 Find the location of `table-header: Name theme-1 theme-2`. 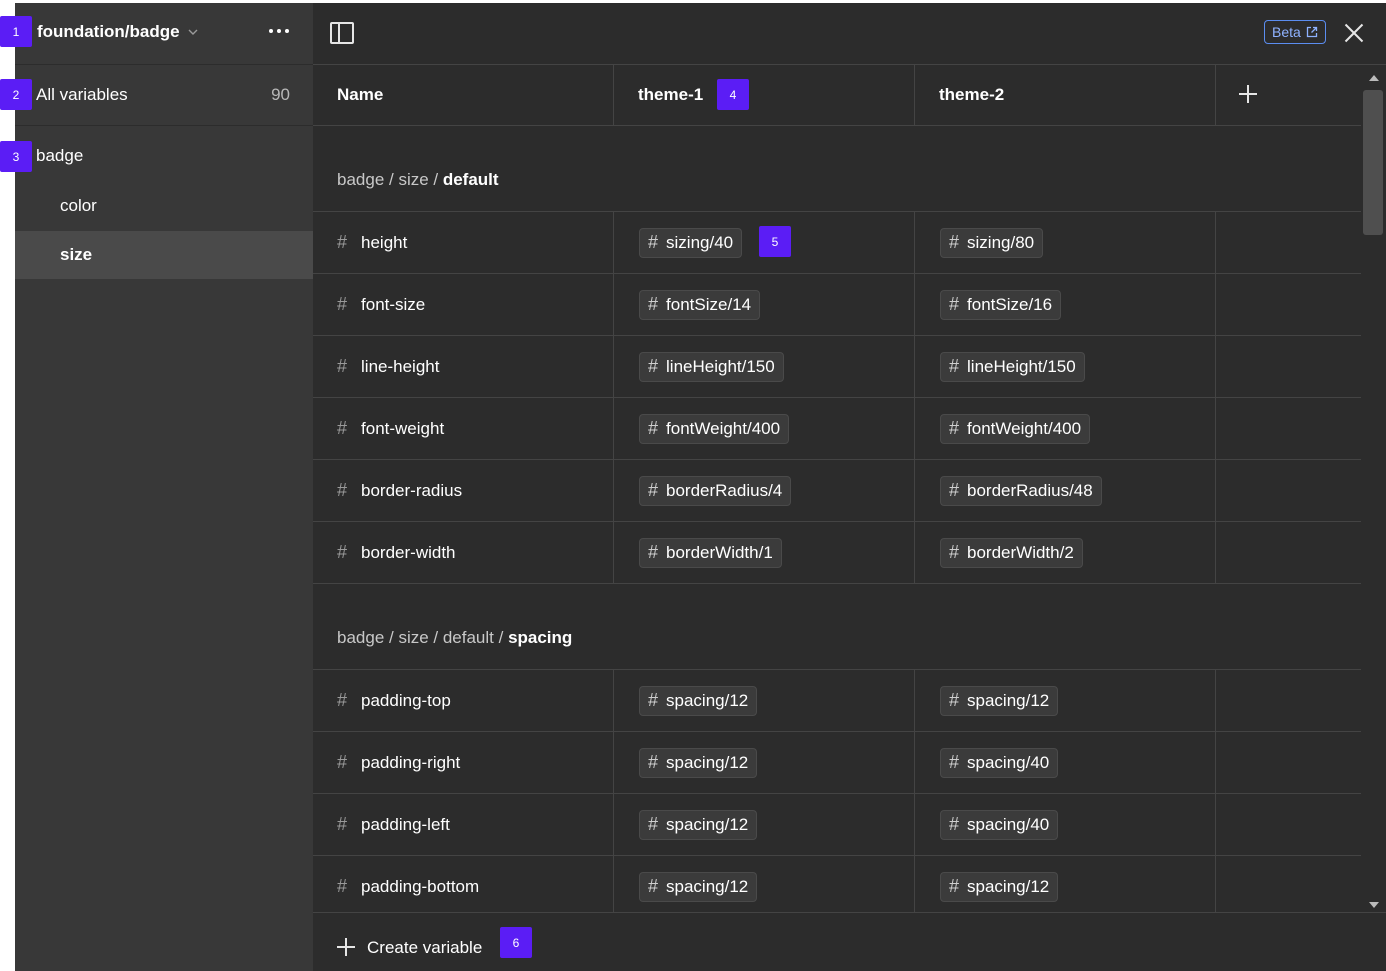

table-header: Name theme-1 theme-2 is located at coordinates (837, 95).